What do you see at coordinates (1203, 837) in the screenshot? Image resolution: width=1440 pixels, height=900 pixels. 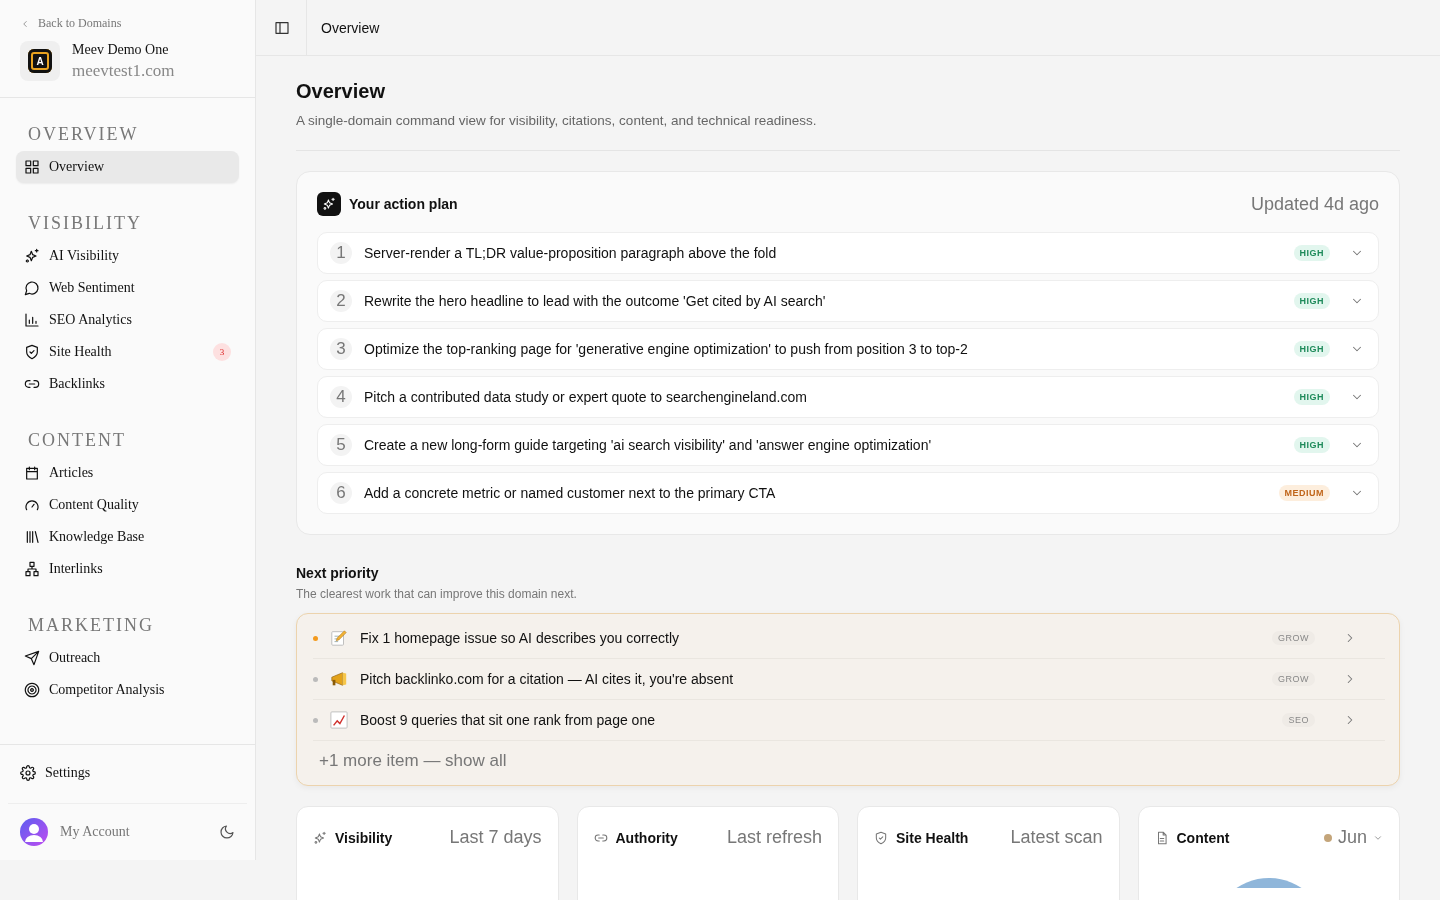 I see `card-title: Content` at bounding box center [1203, 837].